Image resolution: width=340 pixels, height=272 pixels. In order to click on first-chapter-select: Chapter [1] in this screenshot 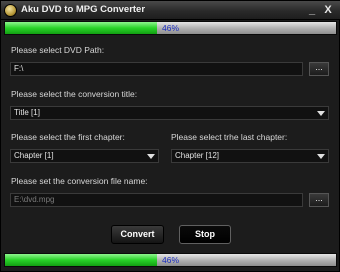, I will do `click(84, 156)`.